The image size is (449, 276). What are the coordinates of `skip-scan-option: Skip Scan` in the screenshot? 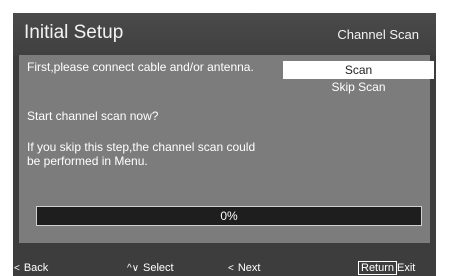 It's located at (358, 87).